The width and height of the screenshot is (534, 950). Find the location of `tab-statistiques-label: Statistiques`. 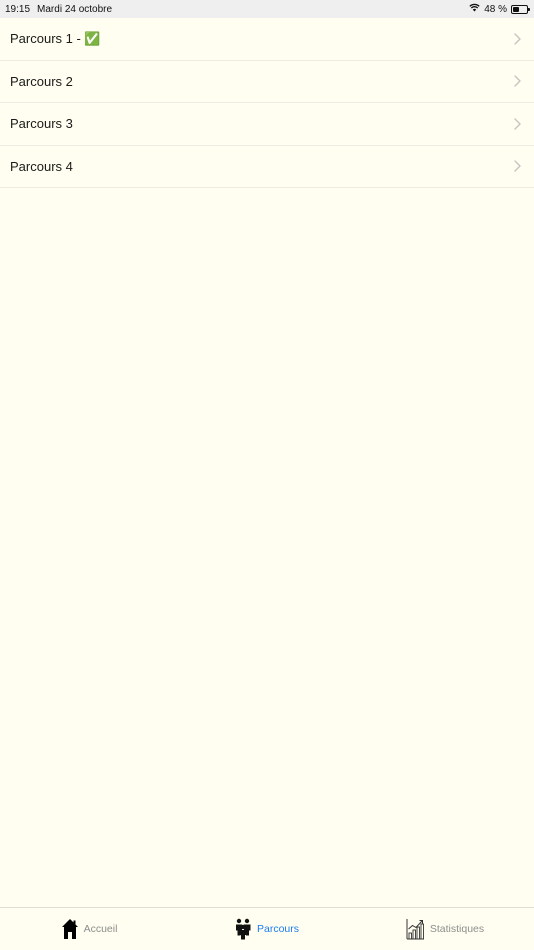

tab-statistiques-label: Statistiques is located at coordinates (457, 929).